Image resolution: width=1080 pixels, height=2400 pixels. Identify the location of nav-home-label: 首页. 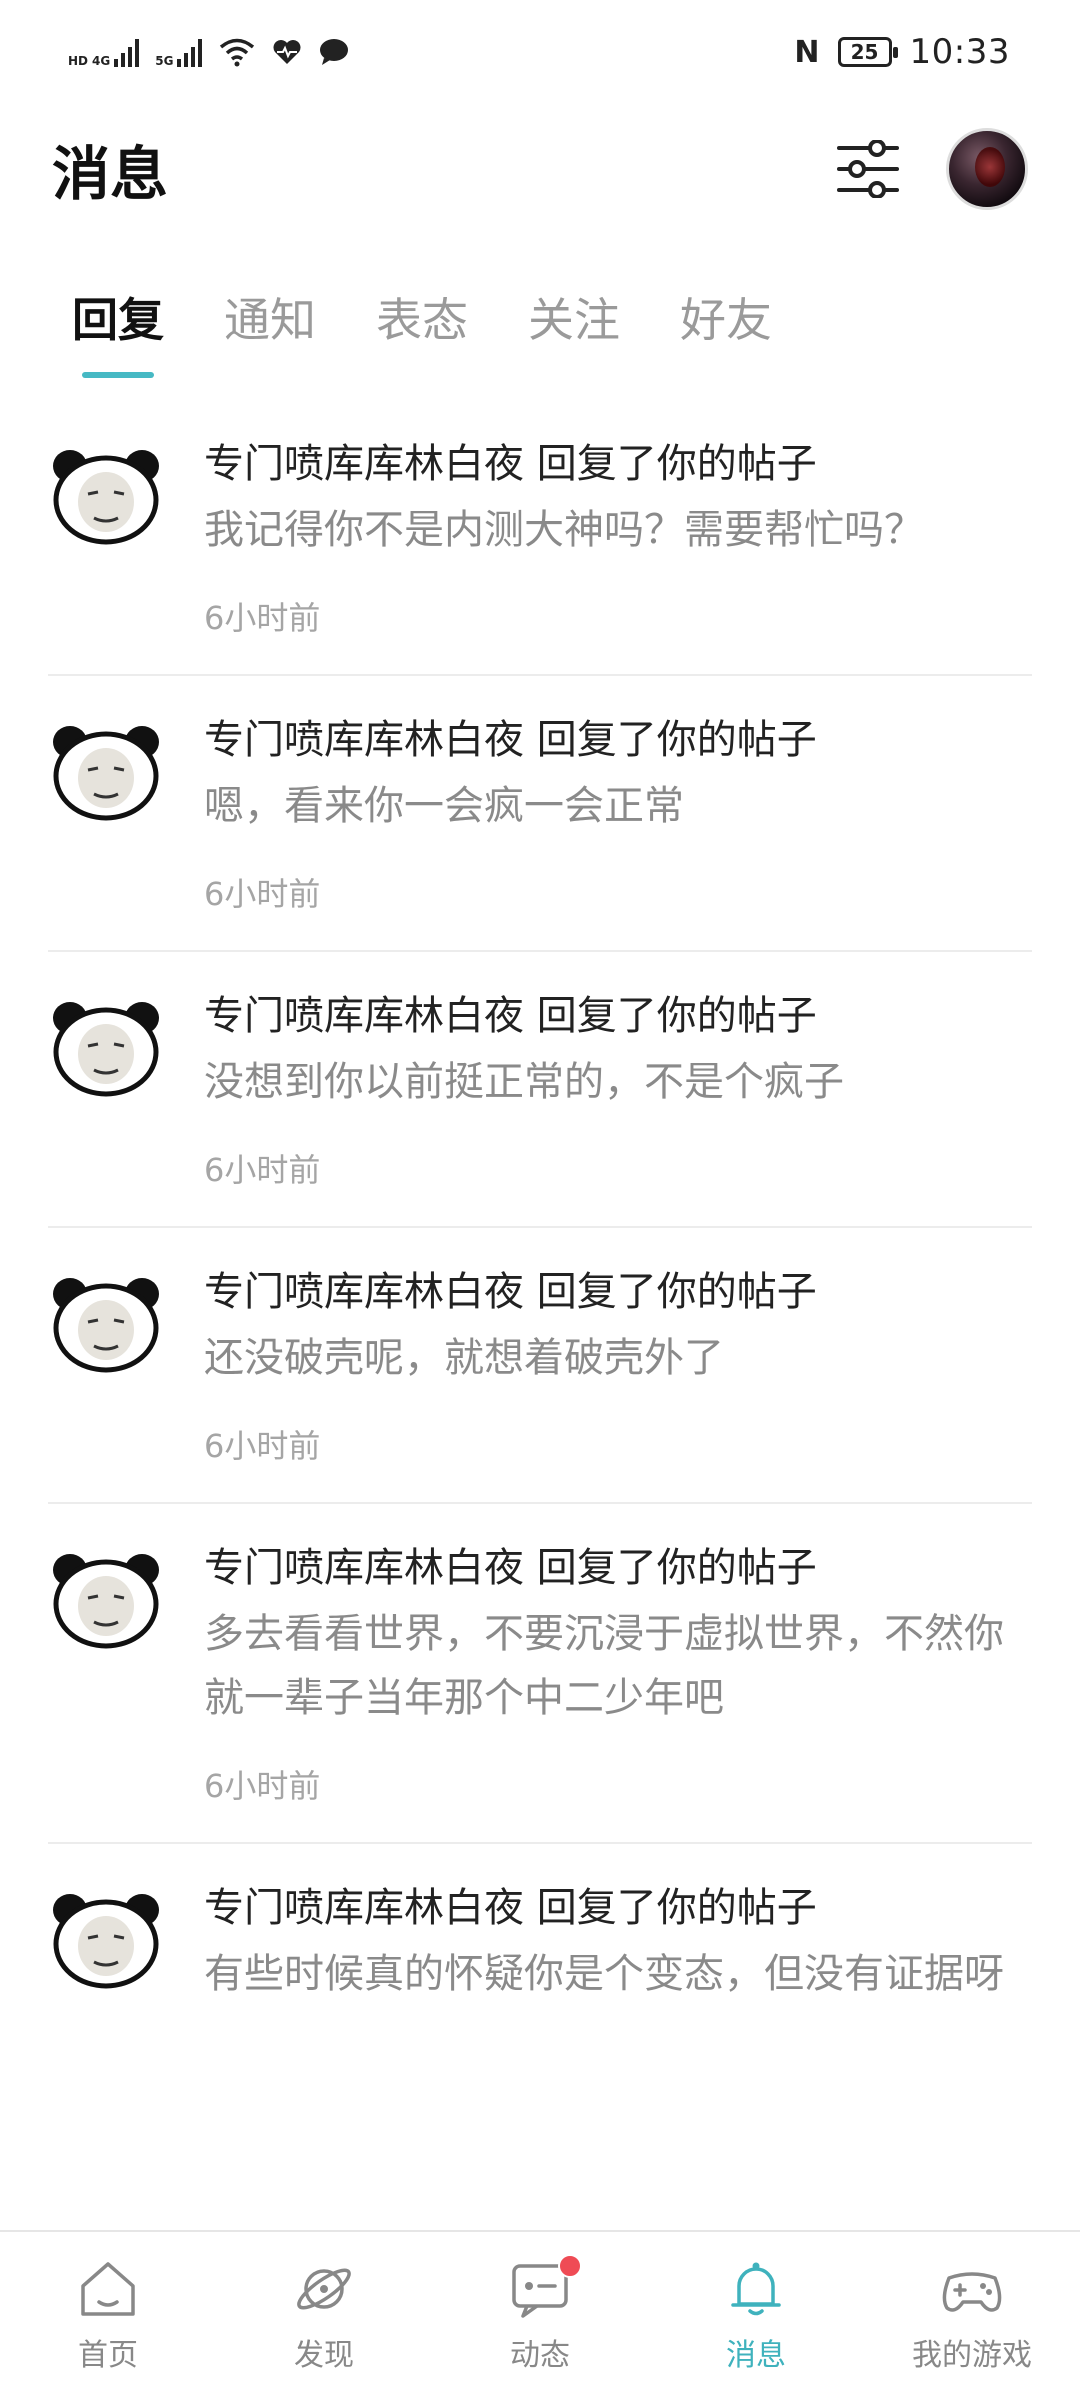
(108, 2355).